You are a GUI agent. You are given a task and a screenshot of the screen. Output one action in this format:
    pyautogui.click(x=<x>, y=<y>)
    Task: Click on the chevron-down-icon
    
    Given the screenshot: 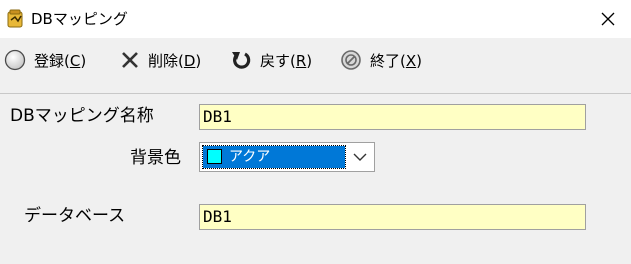 What is the action you would take?
    pyautogui.click(x=360, y=157)
    